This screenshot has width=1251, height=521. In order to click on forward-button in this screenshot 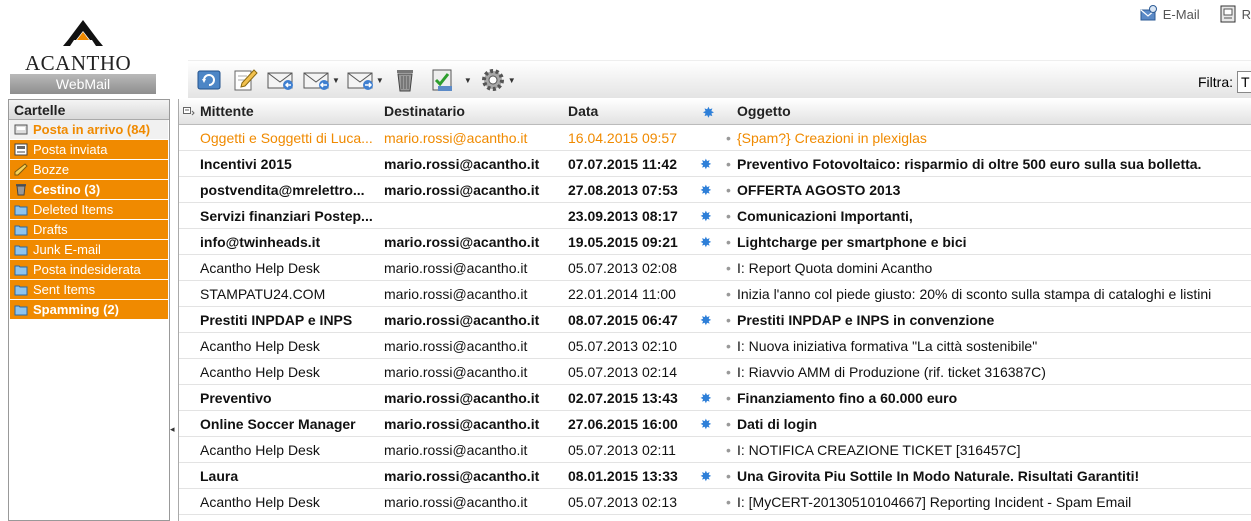, I will do `click(361, 80)`.